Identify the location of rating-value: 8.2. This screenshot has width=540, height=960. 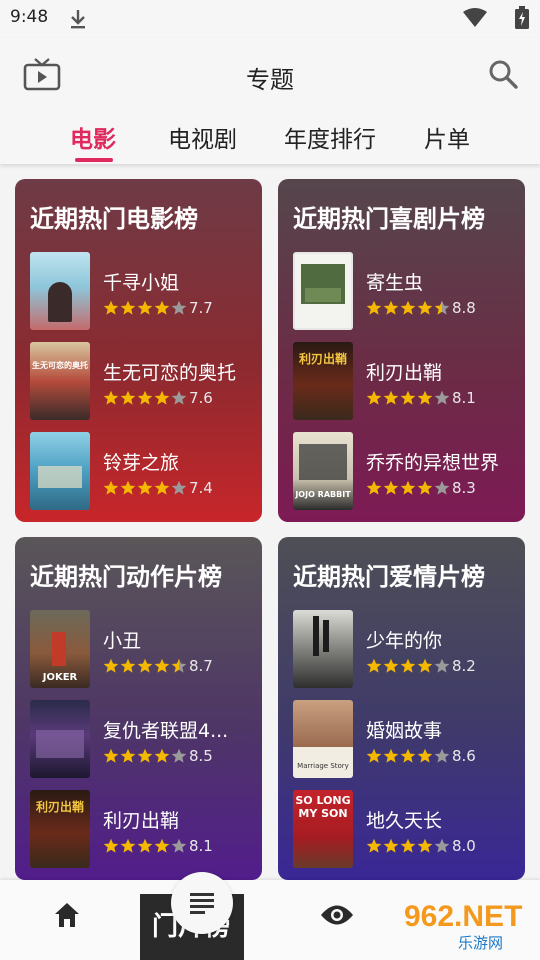
(464, 666).